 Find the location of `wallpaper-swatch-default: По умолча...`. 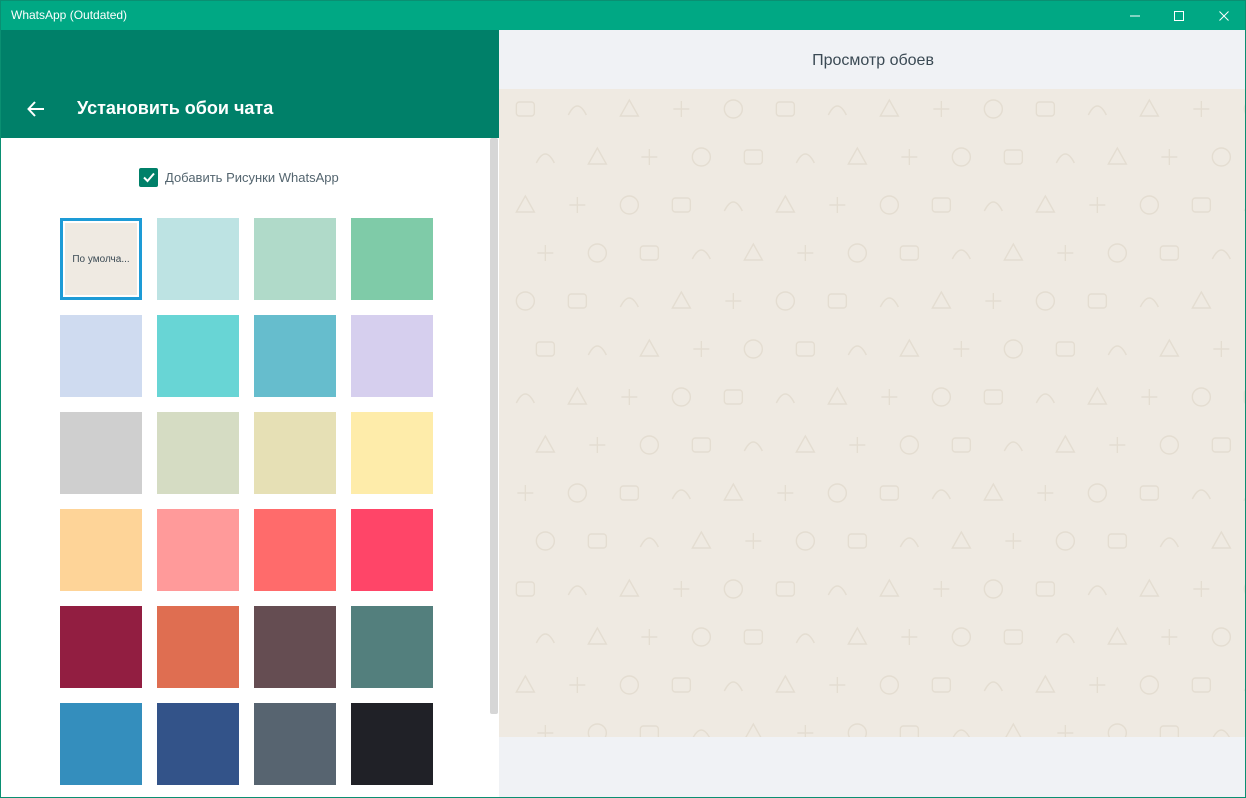

wallpaper-swatch-default: По умолча... is located at coordinates (101, 259).